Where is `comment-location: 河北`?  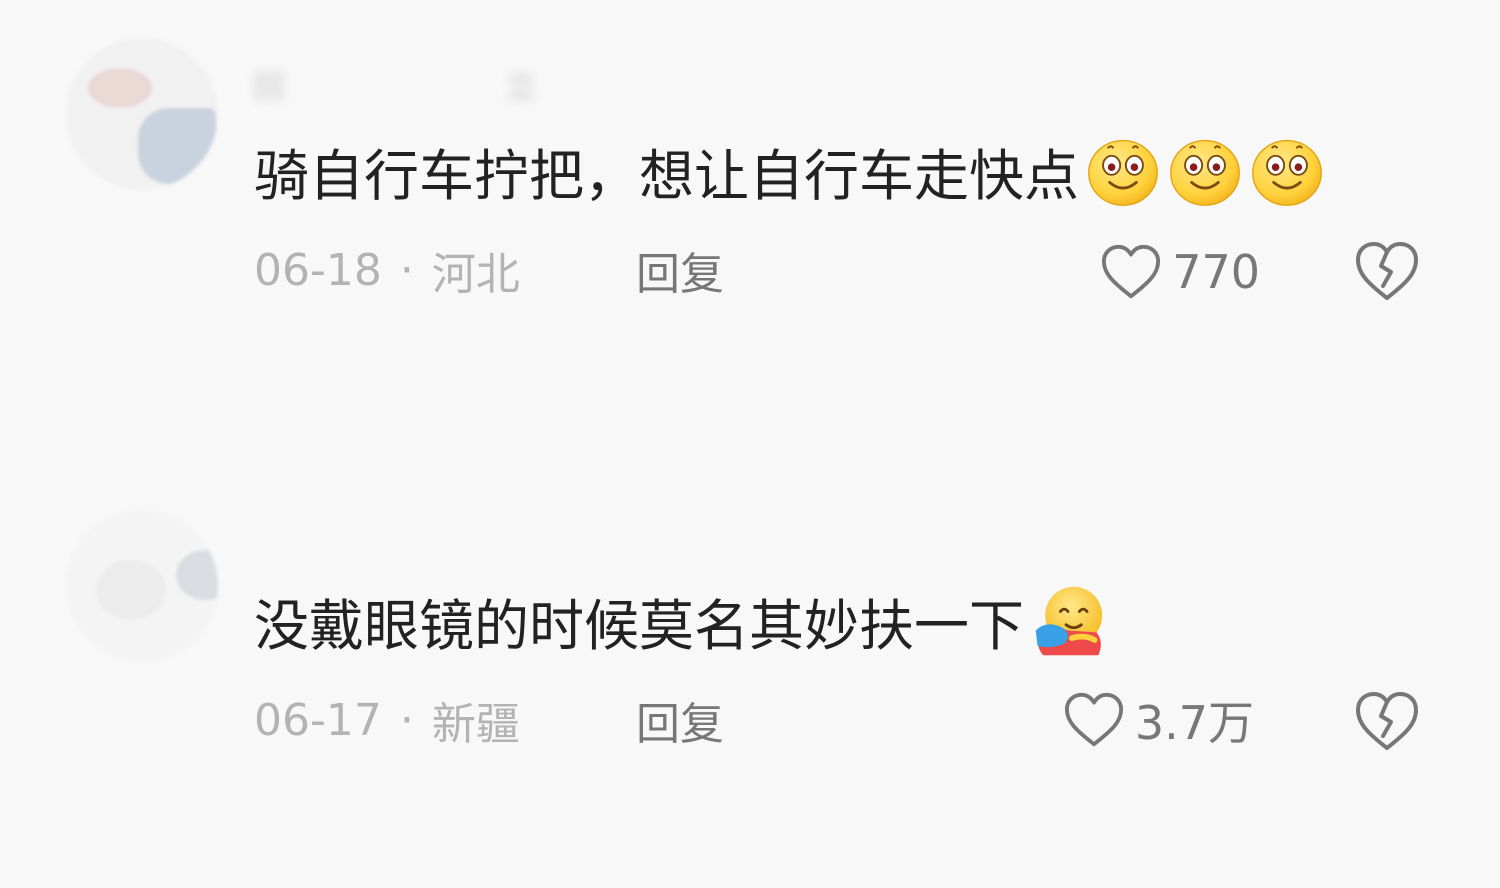
comment-location: 河北 is located at coordinates (475, 274).